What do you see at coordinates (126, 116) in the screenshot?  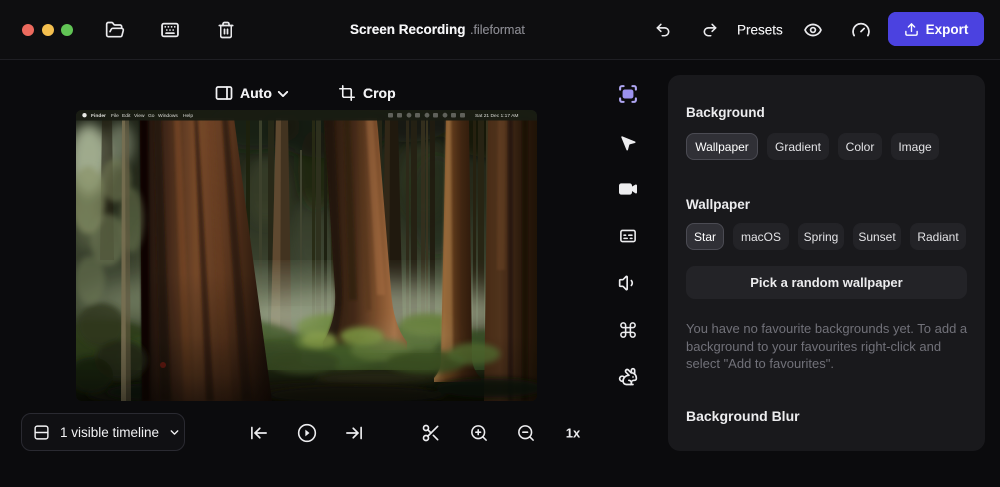 I see `svg-text: Edit` at bounding box center [126, 116].